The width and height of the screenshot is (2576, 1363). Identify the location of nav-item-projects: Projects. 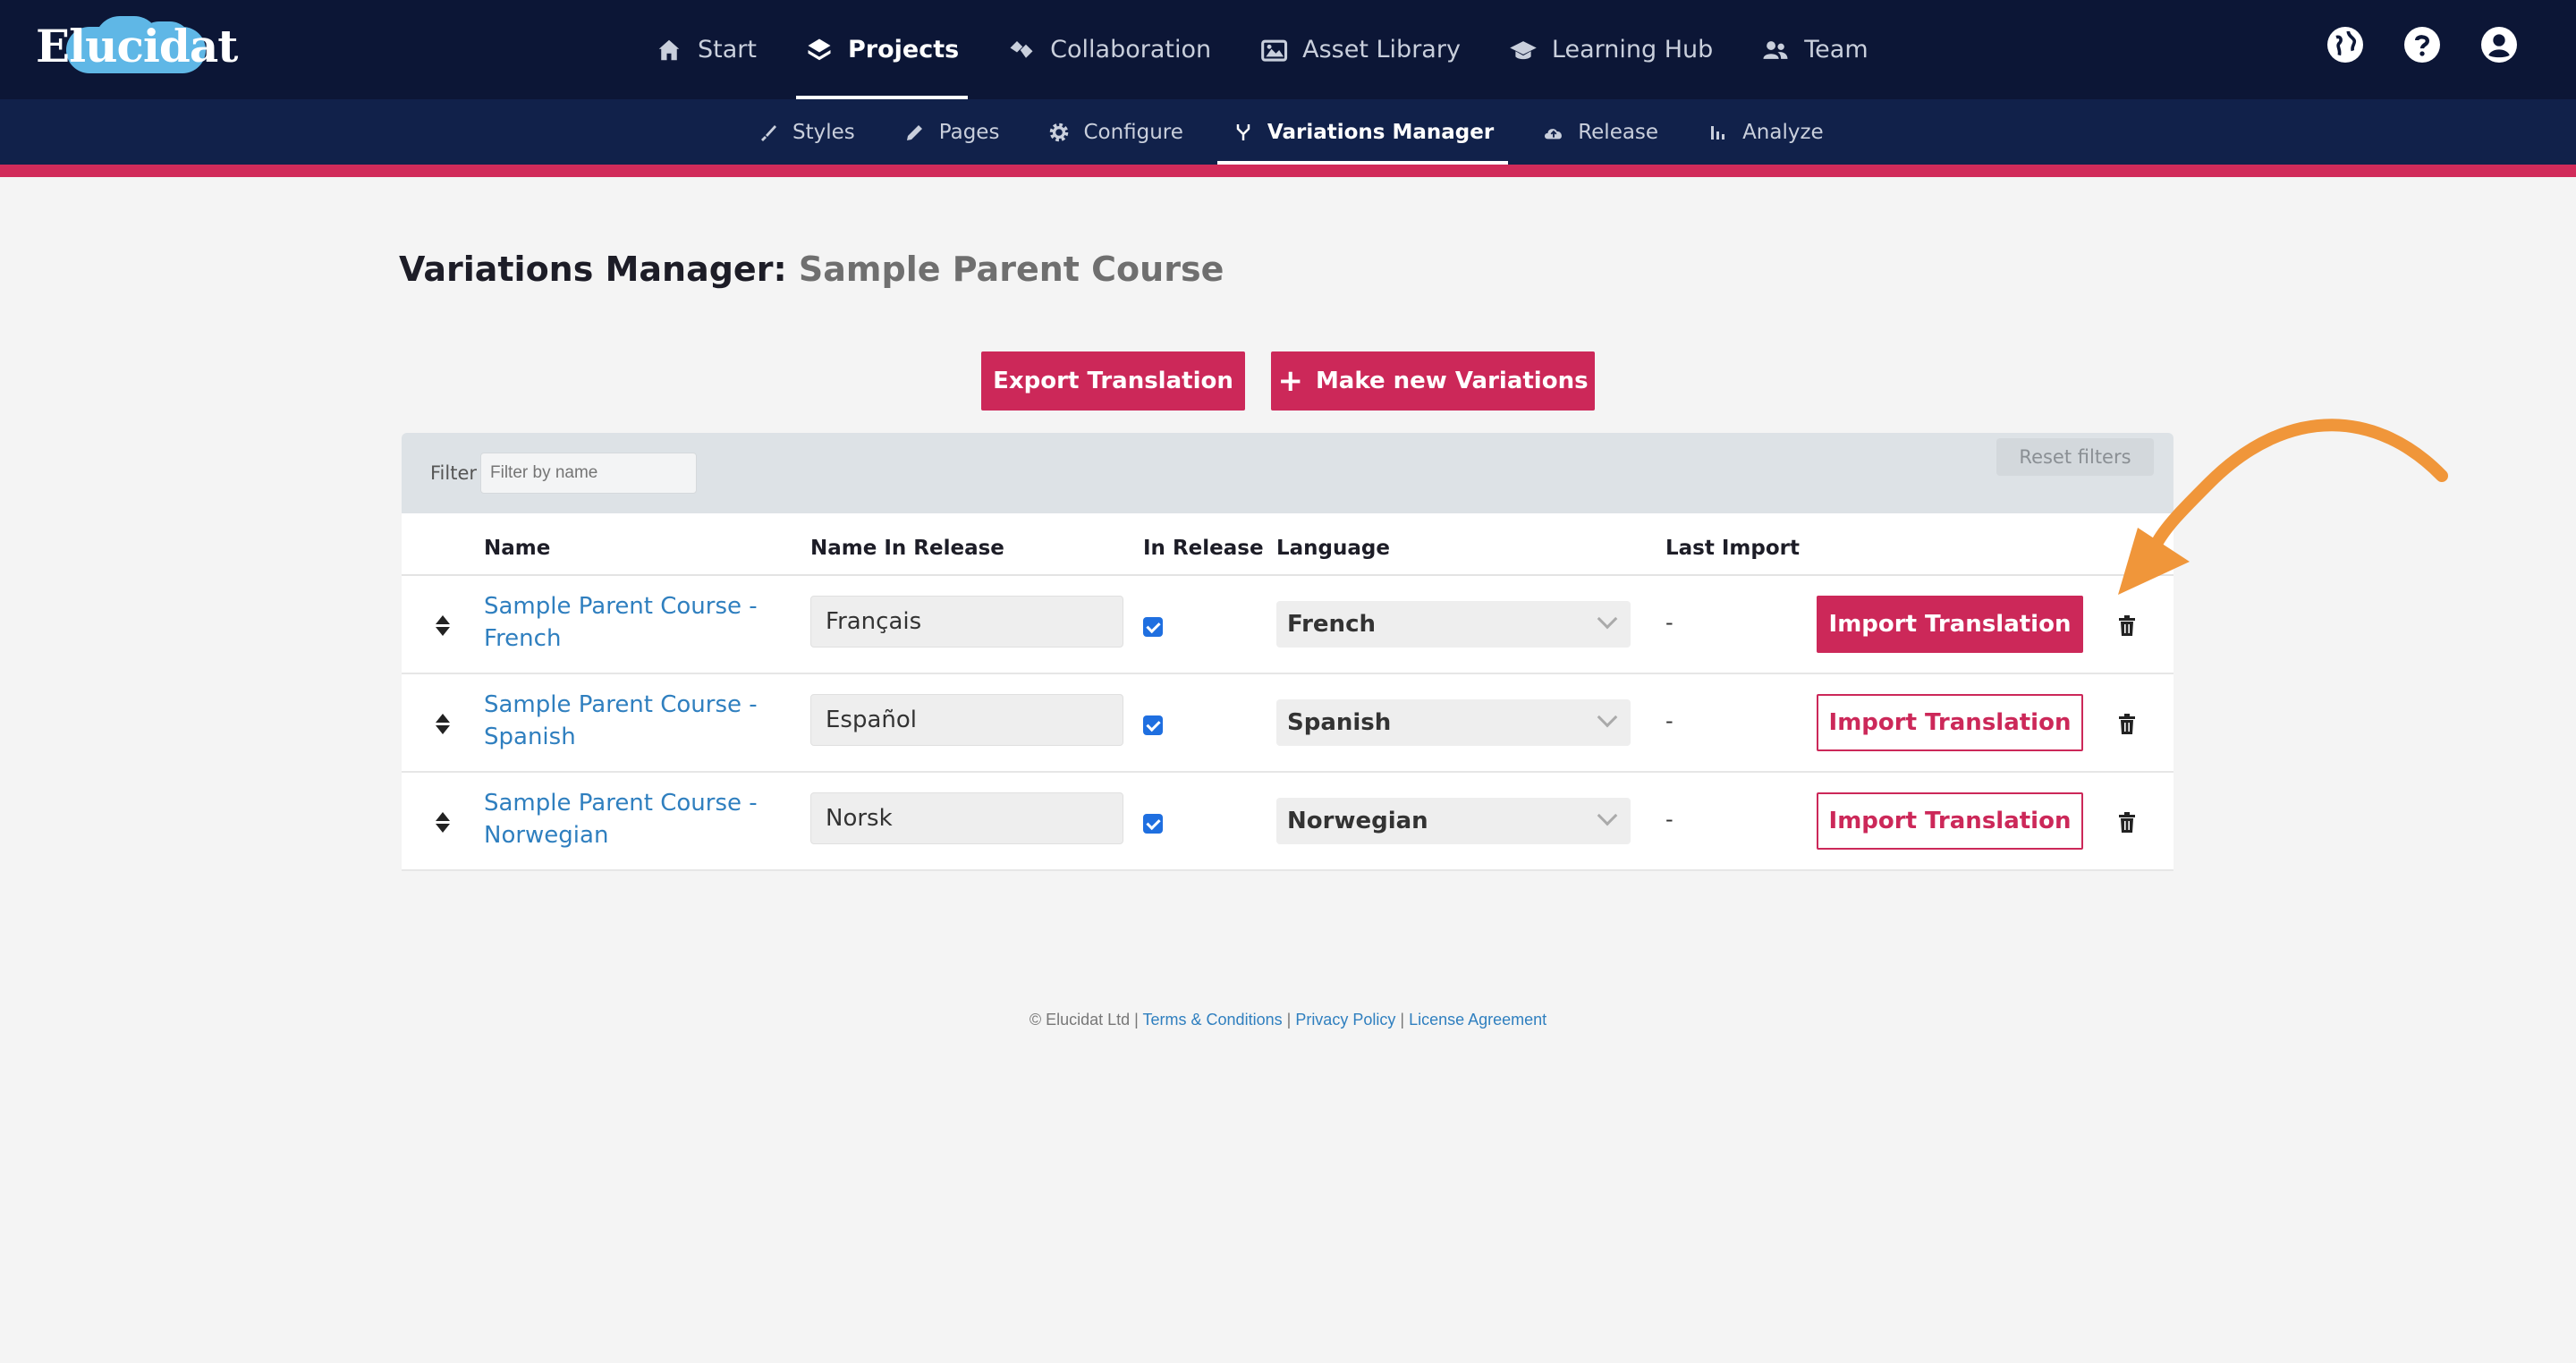
(882, 49).